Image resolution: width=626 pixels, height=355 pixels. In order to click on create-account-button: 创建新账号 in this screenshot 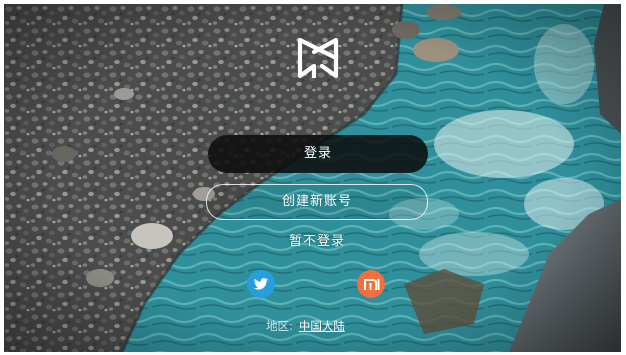, I will do `click(317, 202)`.